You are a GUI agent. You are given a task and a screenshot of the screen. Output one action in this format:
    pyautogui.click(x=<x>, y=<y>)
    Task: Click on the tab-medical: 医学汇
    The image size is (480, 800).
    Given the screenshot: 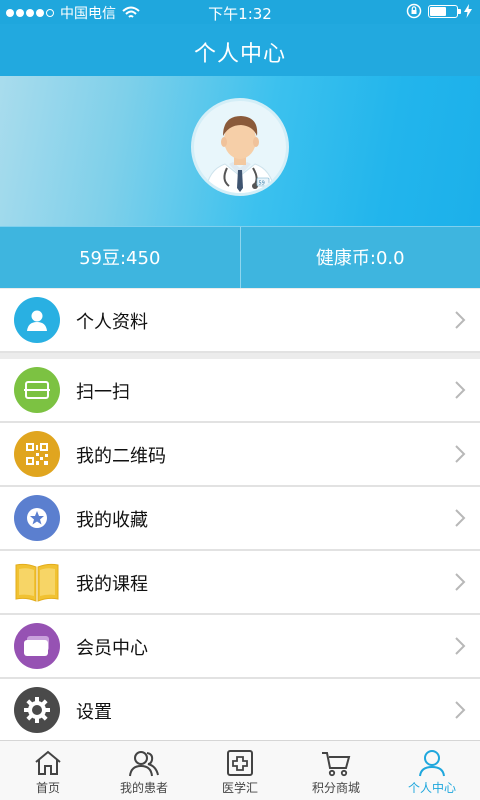 What is the action you would take?
    pyautogui.click(x=240, y=770)
    